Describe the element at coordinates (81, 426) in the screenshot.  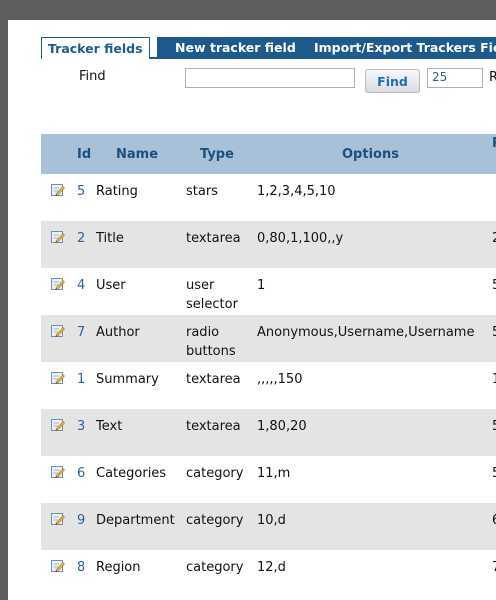
I see `row-id-link: 3` at that location.